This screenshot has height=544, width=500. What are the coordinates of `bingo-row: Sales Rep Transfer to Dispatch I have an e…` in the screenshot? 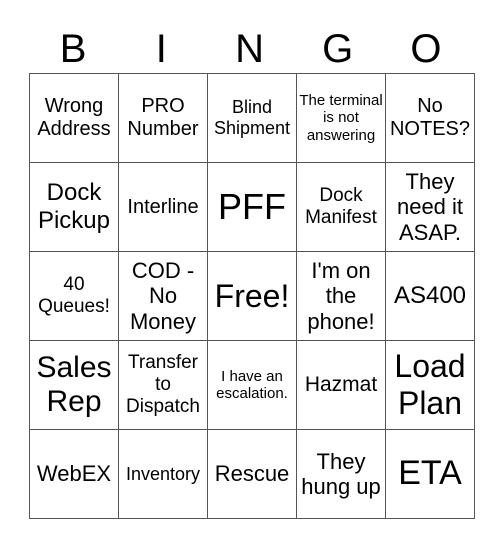 It's located at (252, 385).